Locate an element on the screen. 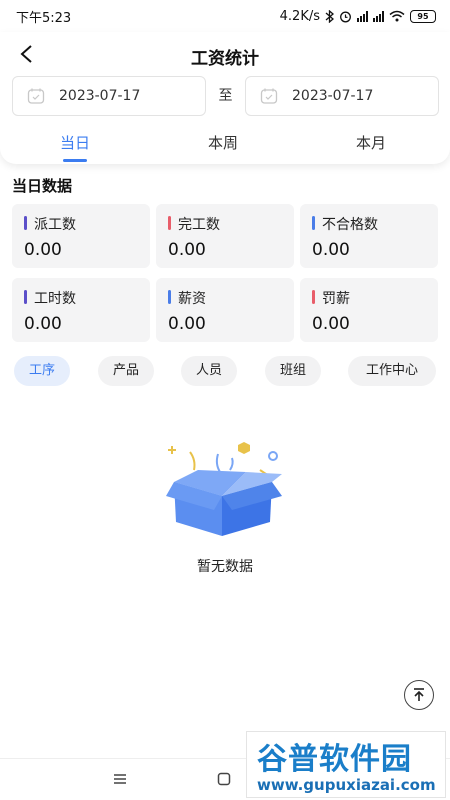 This screenshot has height=800, width=450. stat-card-penalty: 罚薪 0.00 is located at coordinates (369, 310).